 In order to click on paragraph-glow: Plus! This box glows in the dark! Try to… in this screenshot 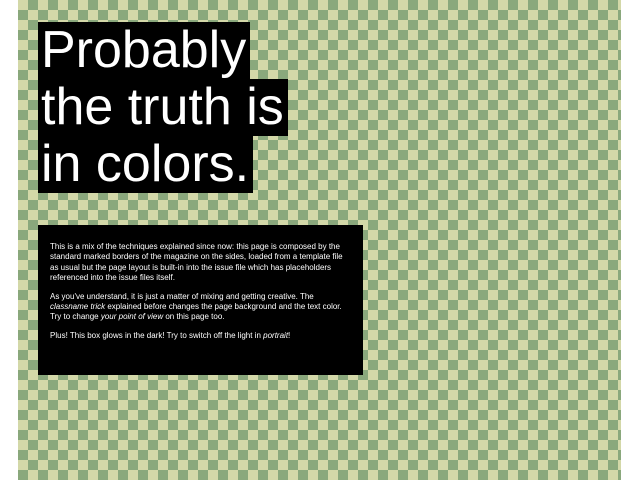, I will do `click(201, 336)`.